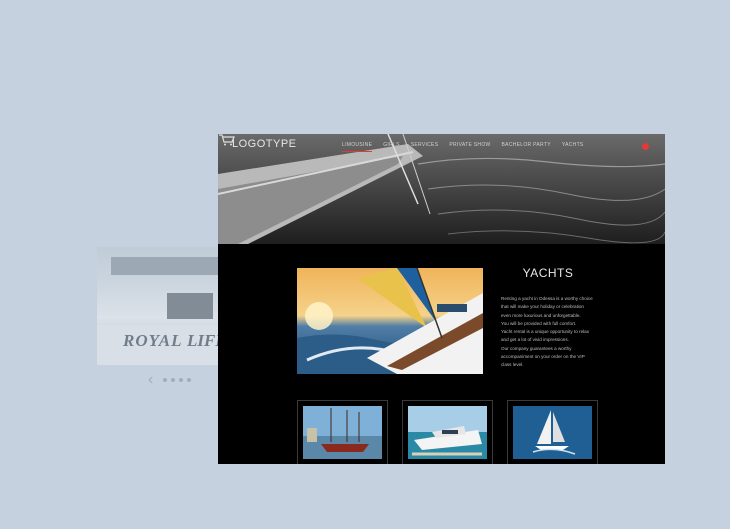  What do you see at coordinates (469, 147) in the screenshot?
I see `menu-item-private-show: PRIVATE SHOW` at bounding box center [469, 147].